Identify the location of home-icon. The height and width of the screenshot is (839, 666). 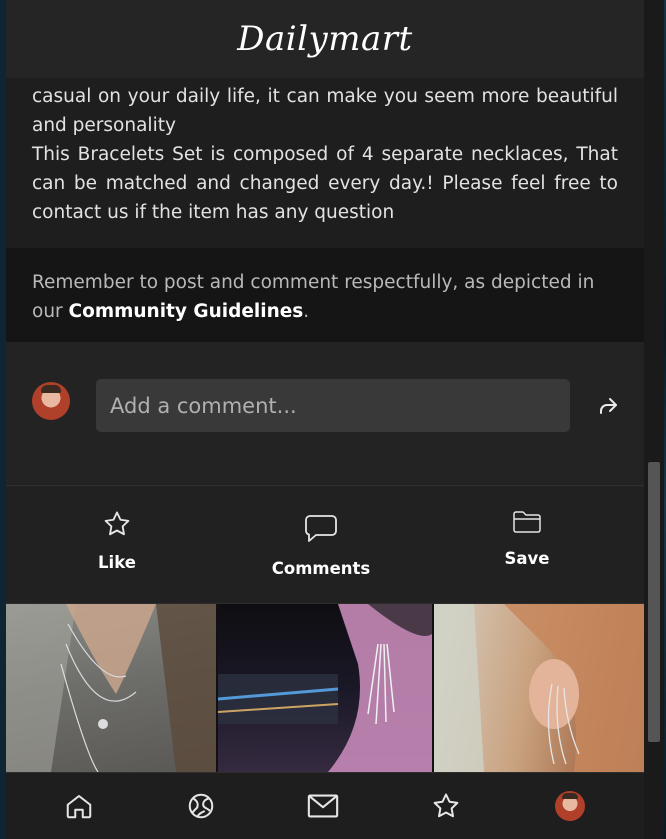
(79, 806).